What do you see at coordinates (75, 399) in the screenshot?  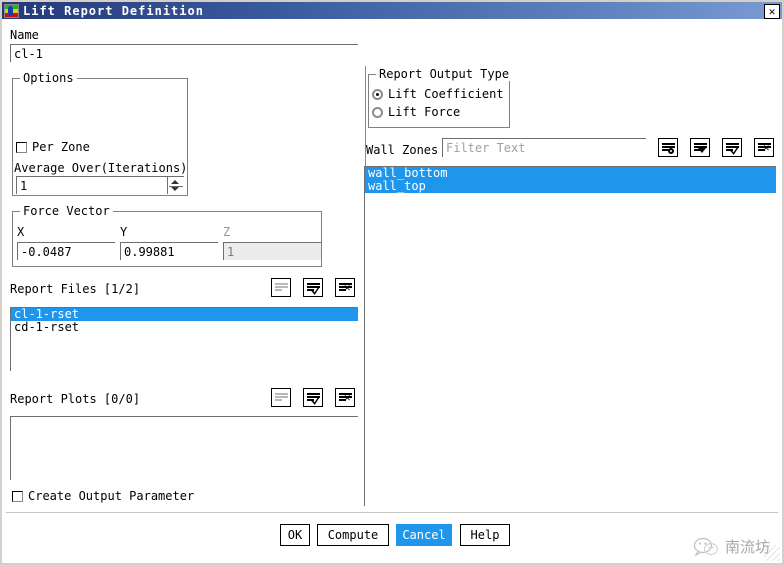 I see `report-plots-label: Report Plots [0/0]` at bounding box center [75, 399].